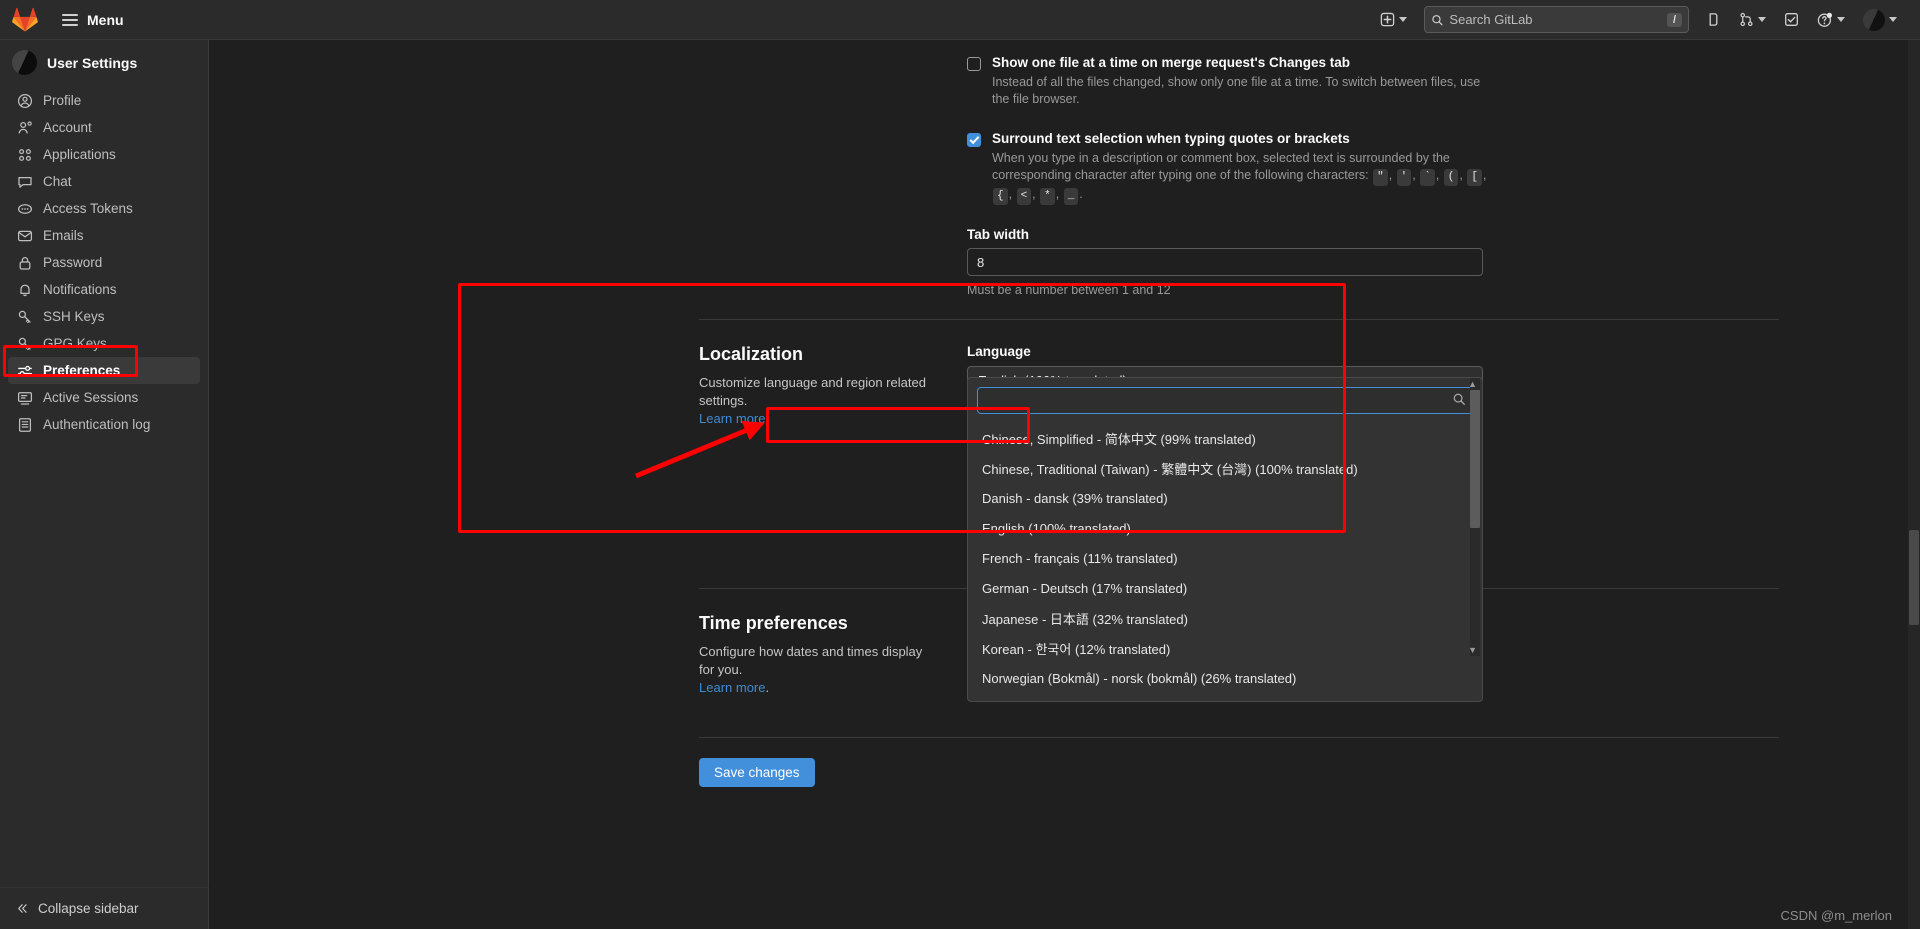 Image resolution: width=1920 pixels, height=929 pixels. What do you see at coordinates (773, 623) in the screenshot?
I see `time-preferences-title: Time preferences` at bounding box center [773, 623].